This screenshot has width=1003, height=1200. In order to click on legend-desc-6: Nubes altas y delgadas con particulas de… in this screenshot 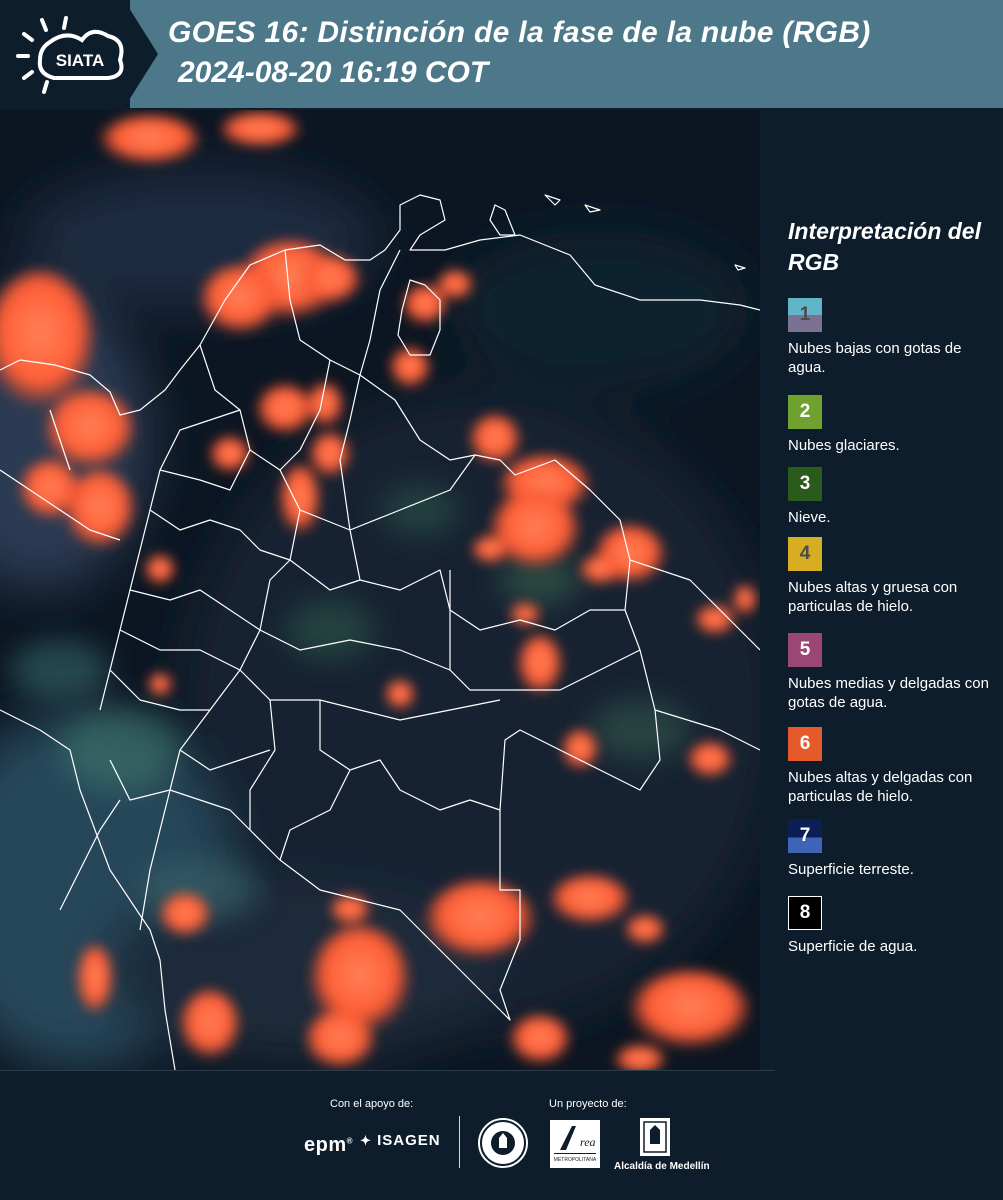, I will do `click(880, 787)`.